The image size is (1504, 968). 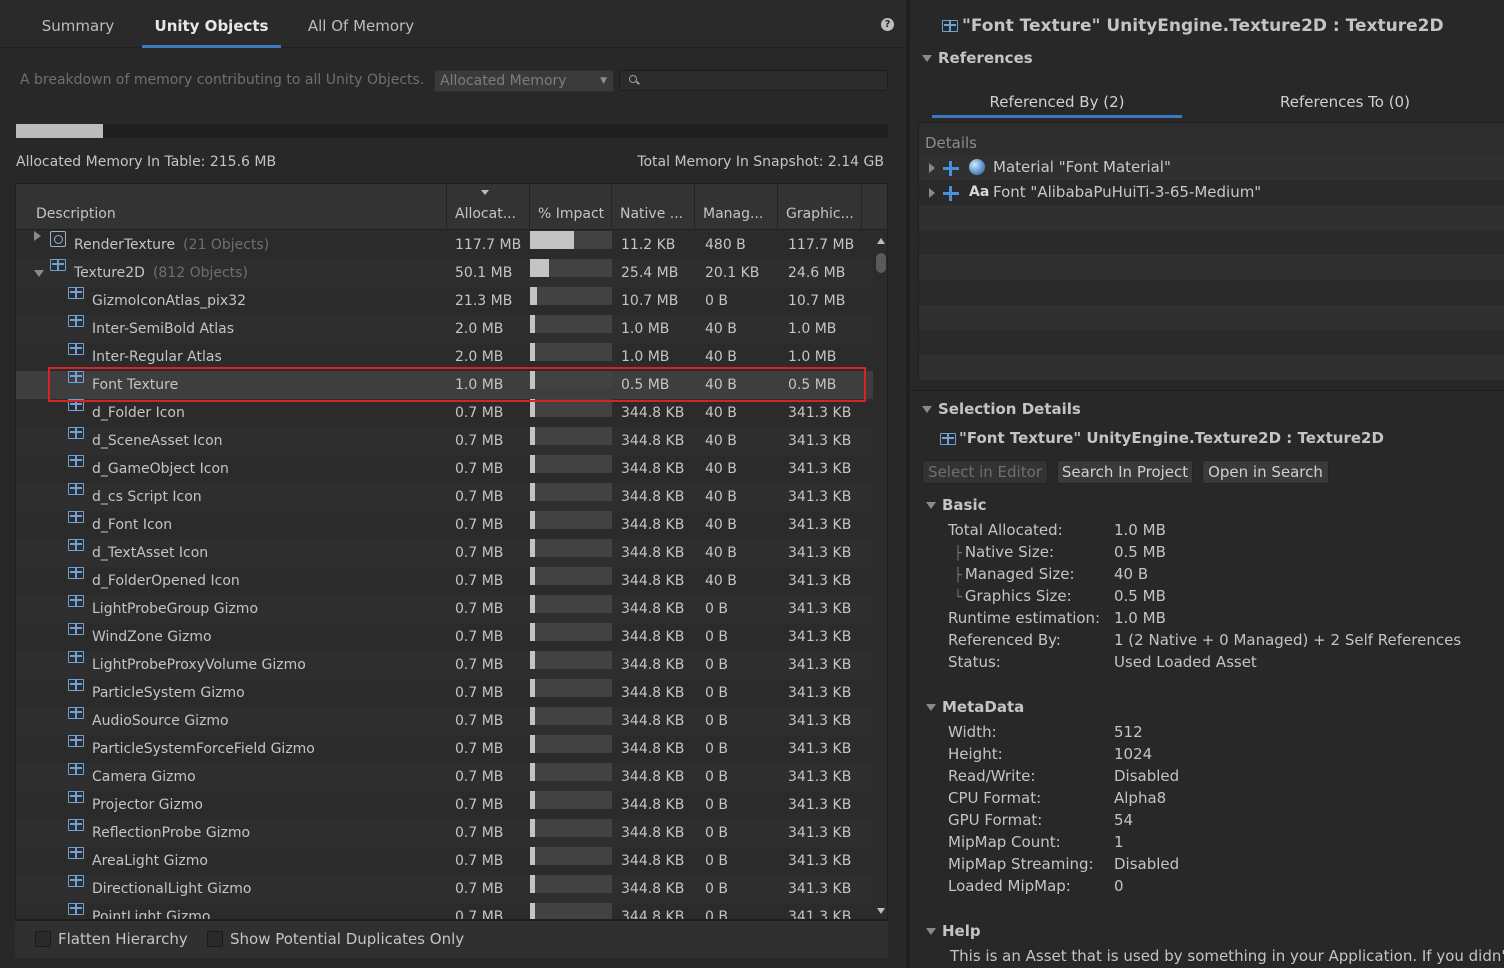 What do you see at coordinates (985, 58) in the screenshot?
I see `references-header: References` at bounding box center [985, 58].